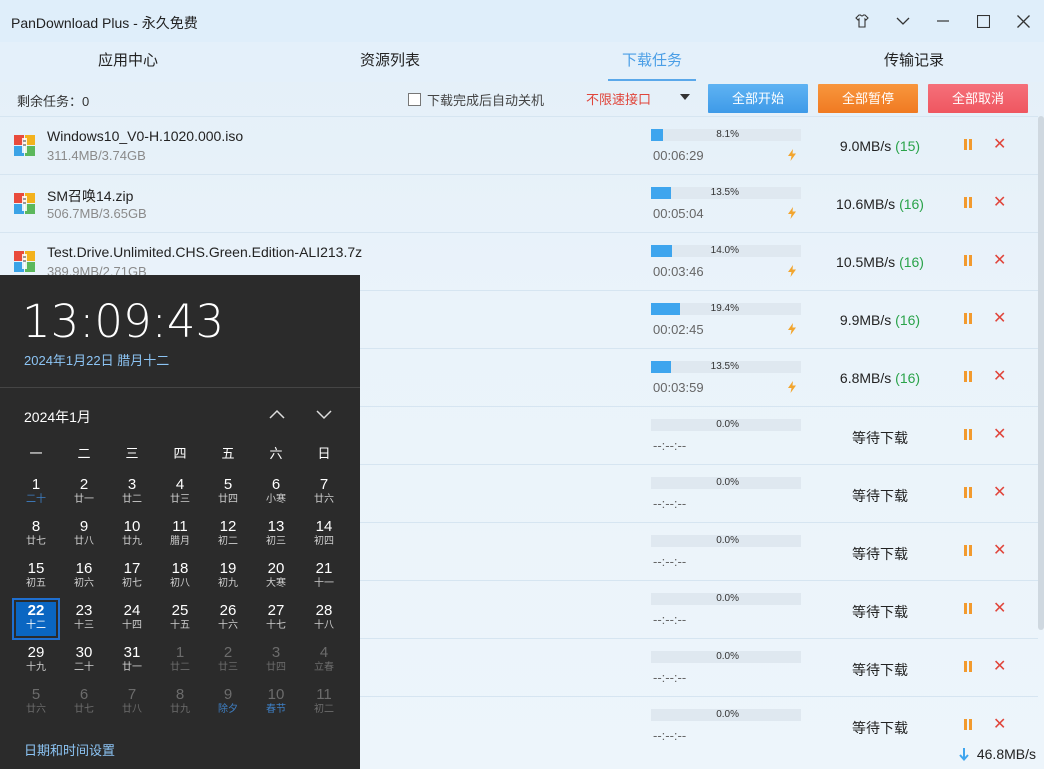 The width and height of the screenshot is (1044, 769). Describe the element at coordinates (132, 667) in the screenshot. I see `lunar-label: 廿一` at that location.